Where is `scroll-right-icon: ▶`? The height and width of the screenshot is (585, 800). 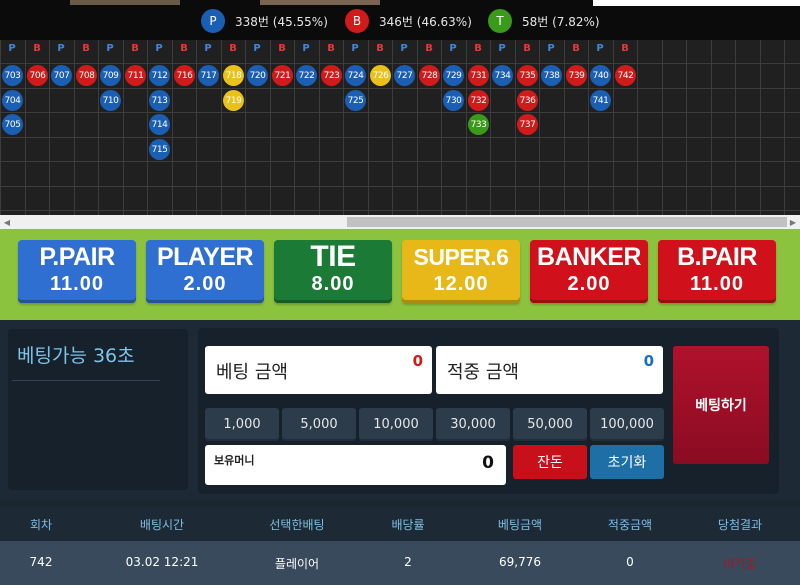
scroll-right-icon: ▶ is located at coordinates (793, 222).